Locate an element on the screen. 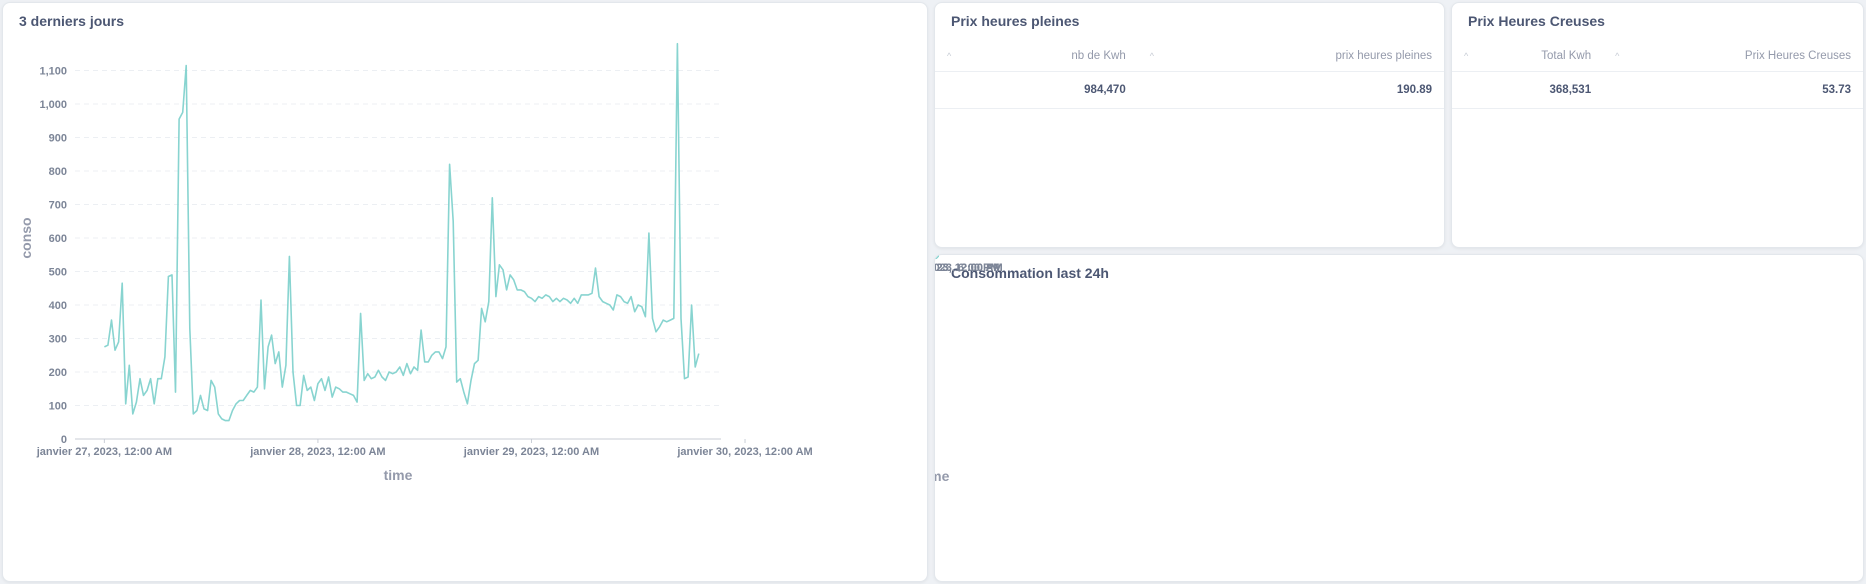 This screenshot has height=584, width=1866. column-header-label: Total Kwh is located at coordinates (1566, 56).